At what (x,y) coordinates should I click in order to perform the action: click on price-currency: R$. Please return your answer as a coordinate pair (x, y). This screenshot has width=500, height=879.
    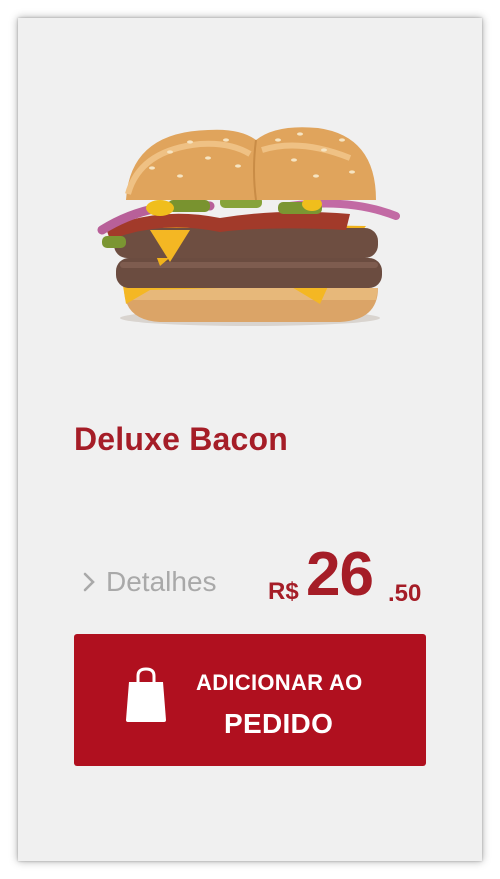
    Looking at the image, I should click on (283, 591).